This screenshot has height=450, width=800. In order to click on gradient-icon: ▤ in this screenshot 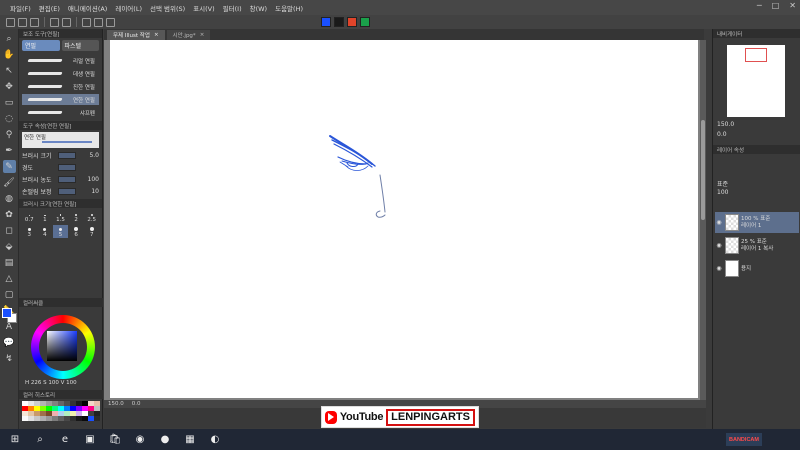, I will do `click(9, 262)`.